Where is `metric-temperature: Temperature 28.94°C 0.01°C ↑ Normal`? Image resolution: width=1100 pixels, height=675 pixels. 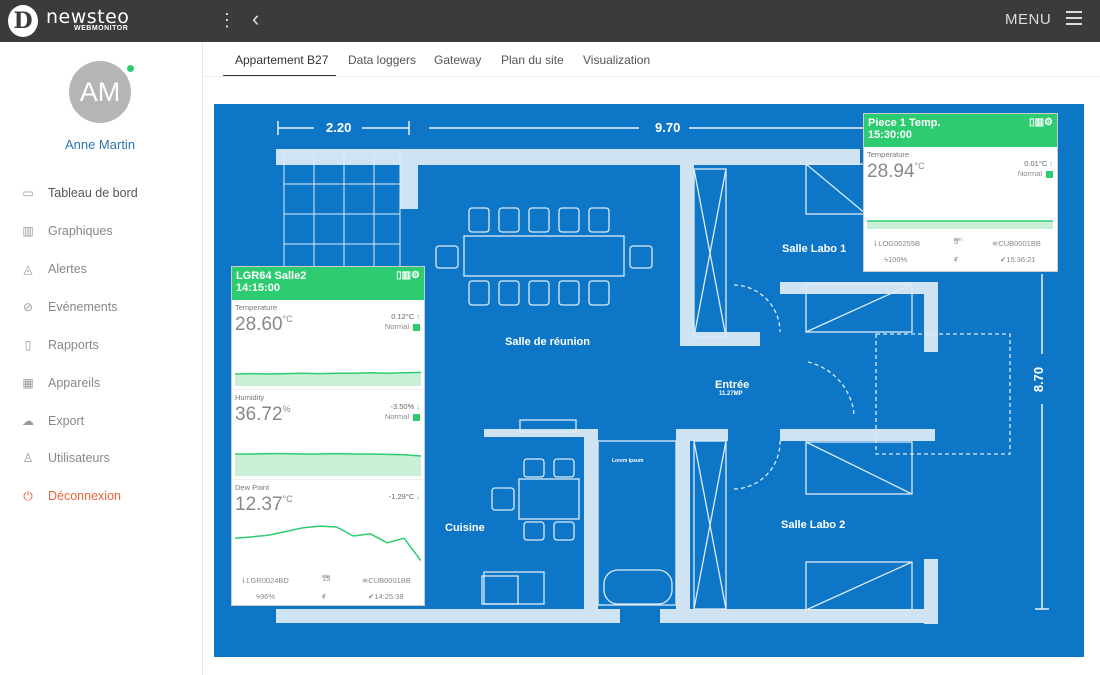 metric-temperature: Temperature 28.94°C 0.01°C ↑ Normal is located at coordinates (960, 191).